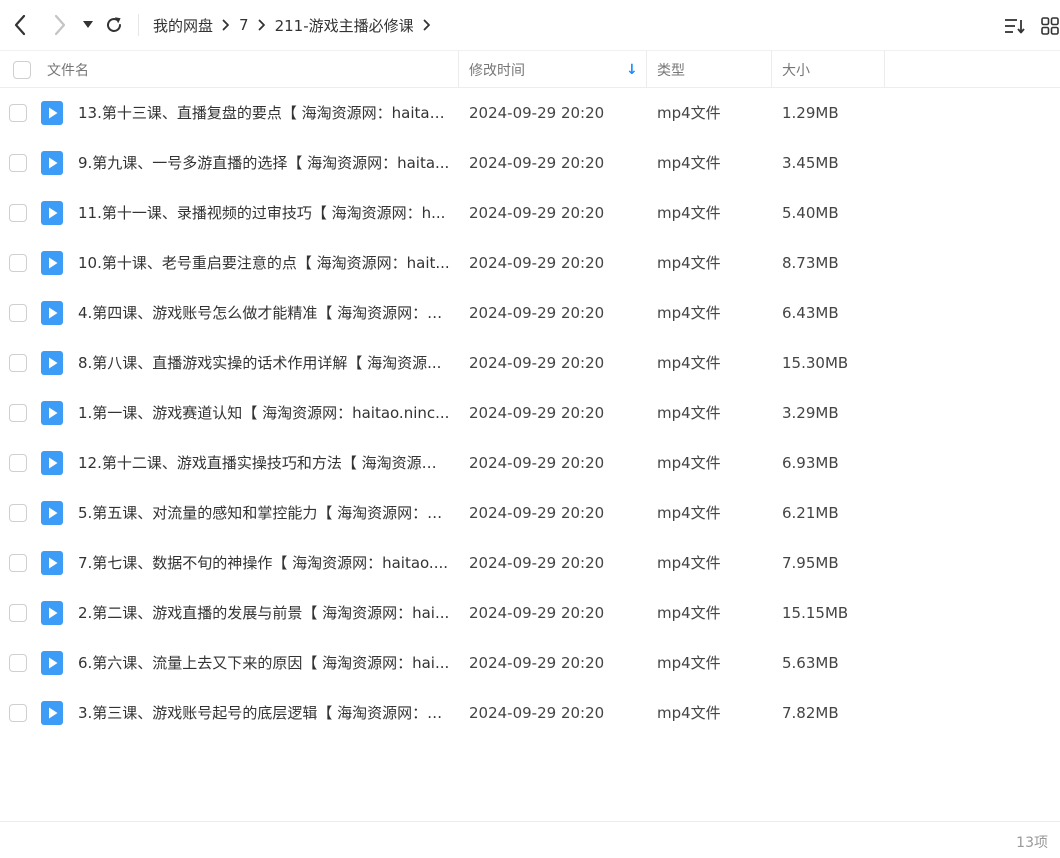 The image size is (1060, 858). Describe the element at coordinates (530, 839) in the screenshot. I see `status-bar: 13项` at that location.